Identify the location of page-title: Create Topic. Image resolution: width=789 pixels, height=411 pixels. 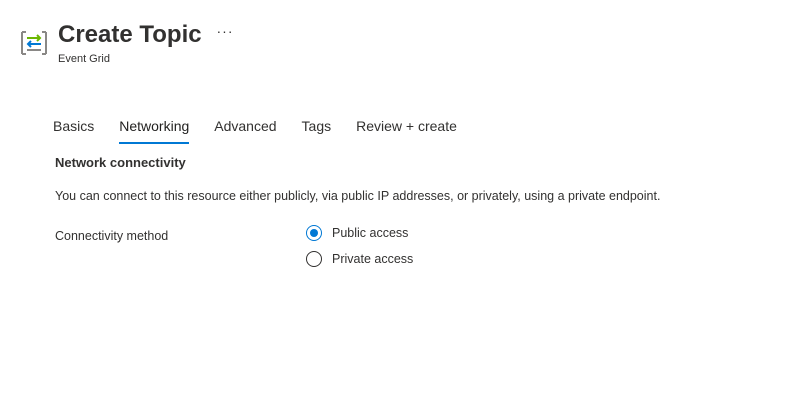
(130, 34).